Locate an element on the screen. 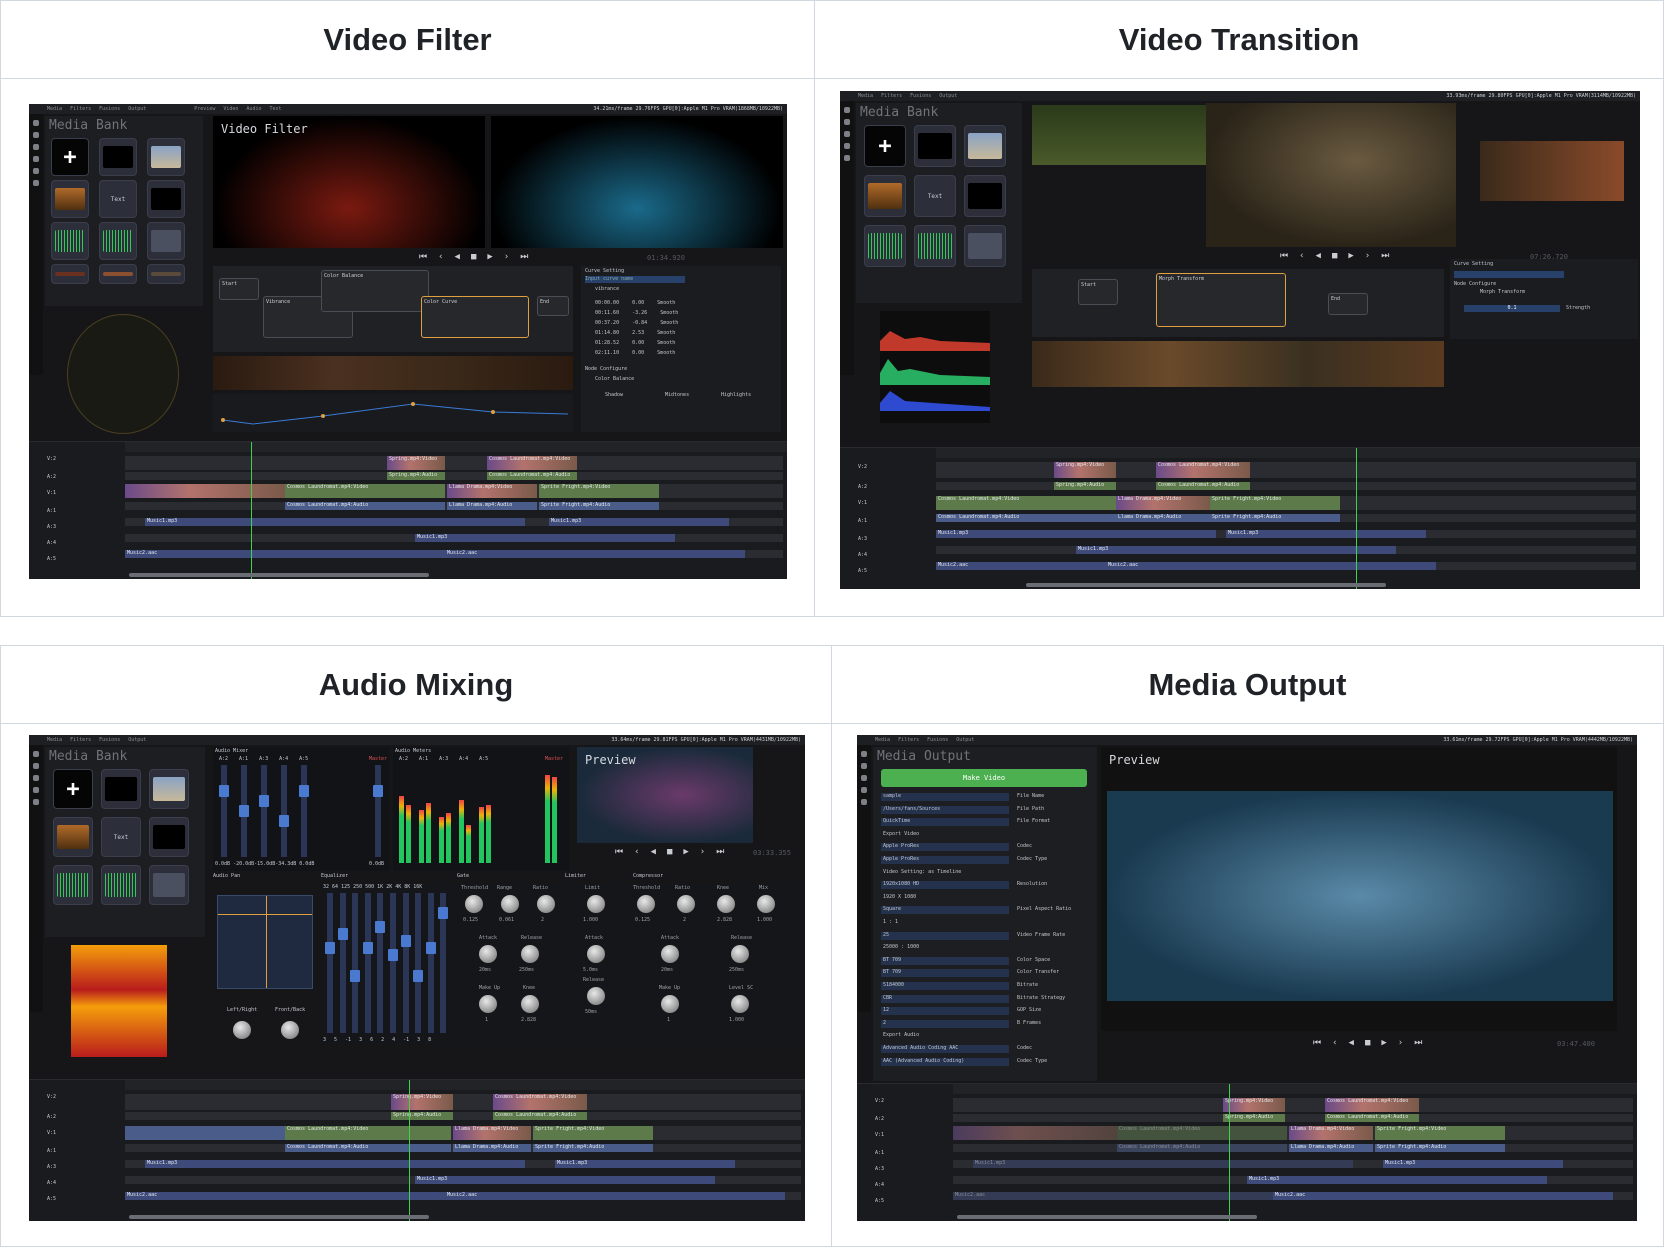 The image size is (1664, 1248). gate-range-knob is located at coordinates (510, 904).